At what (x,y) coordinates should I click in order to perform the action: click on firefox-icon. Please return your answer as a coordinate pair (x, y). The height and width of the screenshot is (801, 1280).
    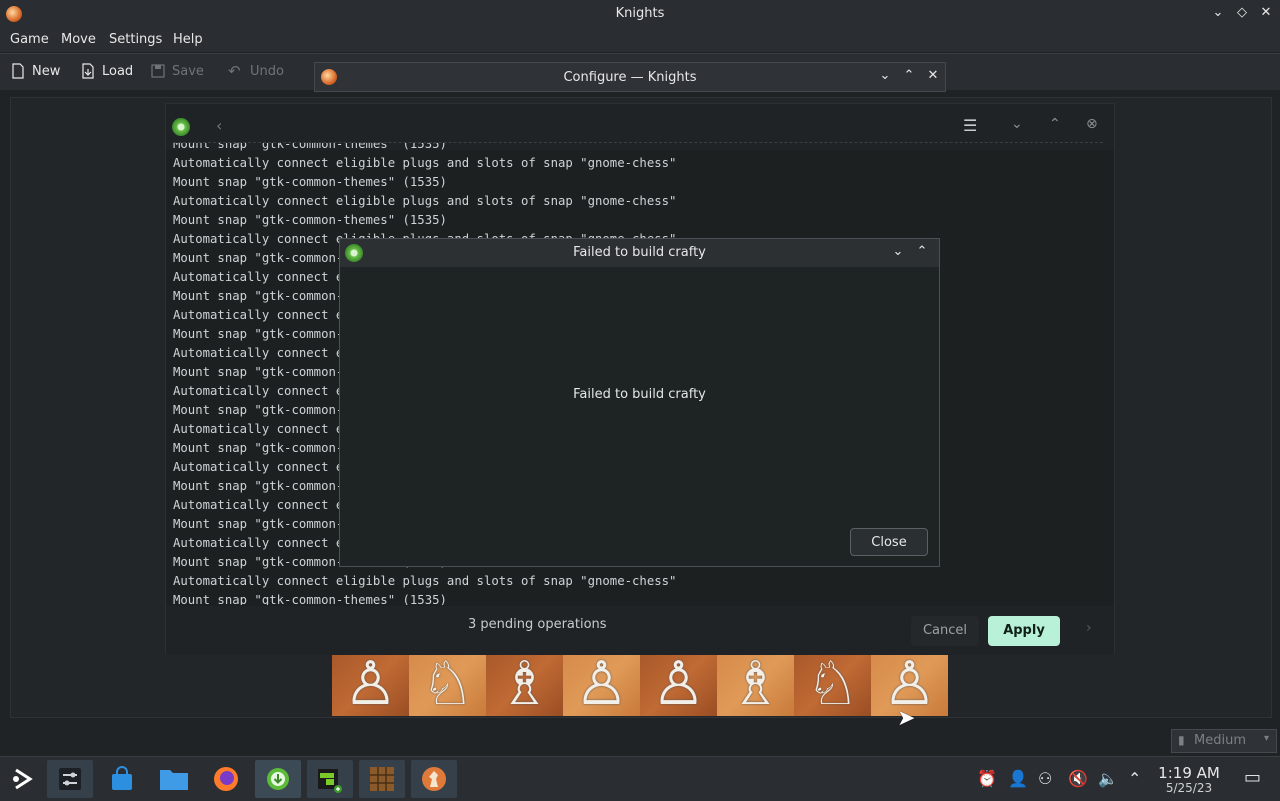
    Looking at the image, I should click on (226, 779).